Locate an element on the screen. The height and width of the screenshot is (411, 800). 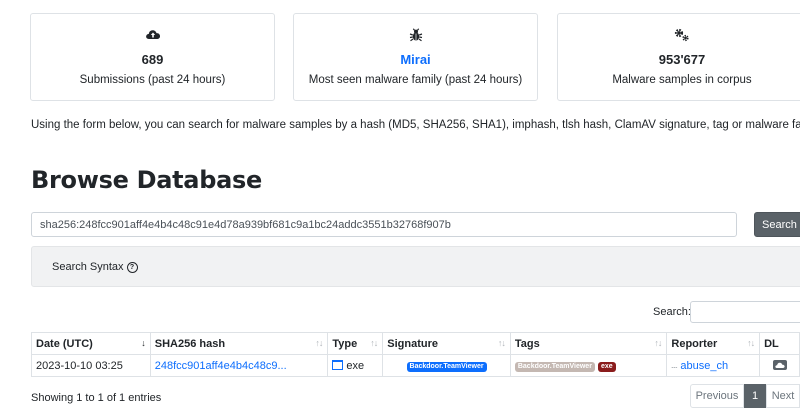
pagination-previous: Previous is located at coordinates (717, 396).